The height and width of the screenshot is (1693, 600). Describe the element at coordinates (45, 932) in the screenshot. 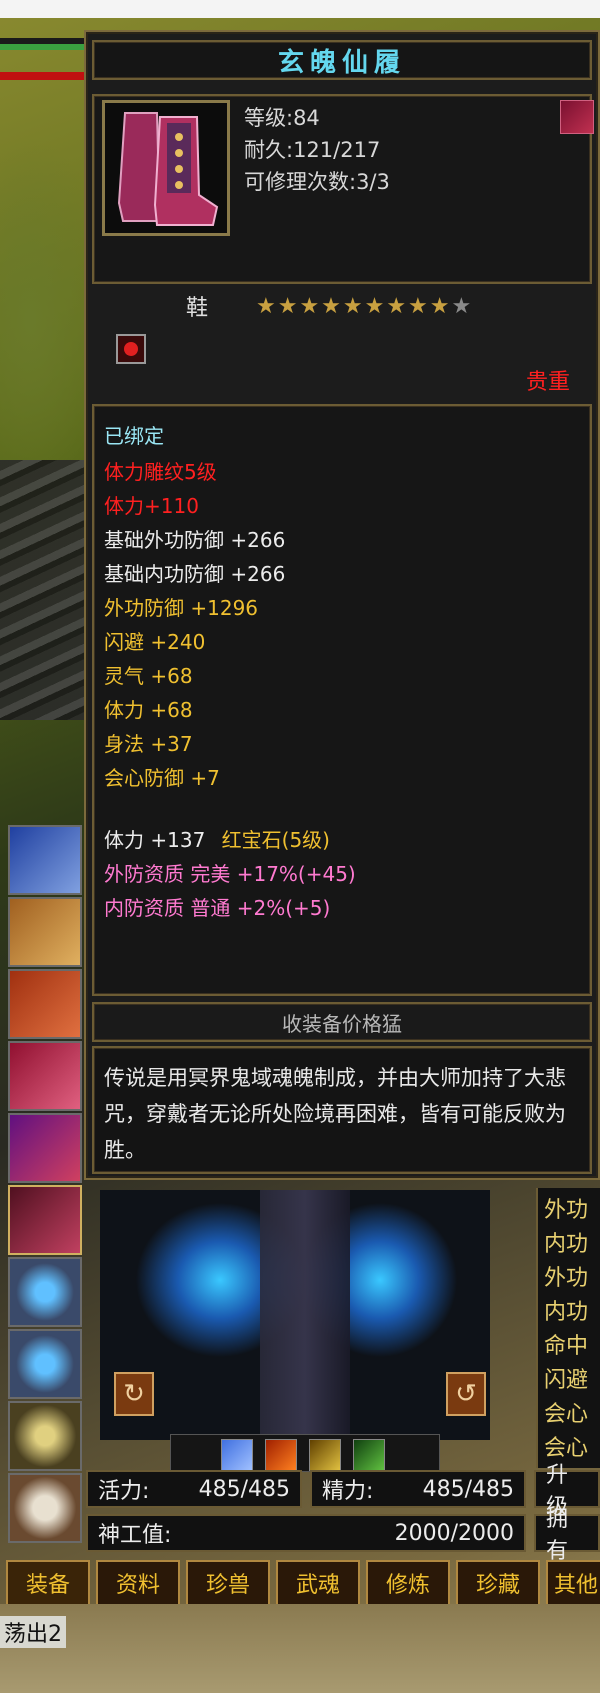

I see `slot-helmet-icon` at that location.